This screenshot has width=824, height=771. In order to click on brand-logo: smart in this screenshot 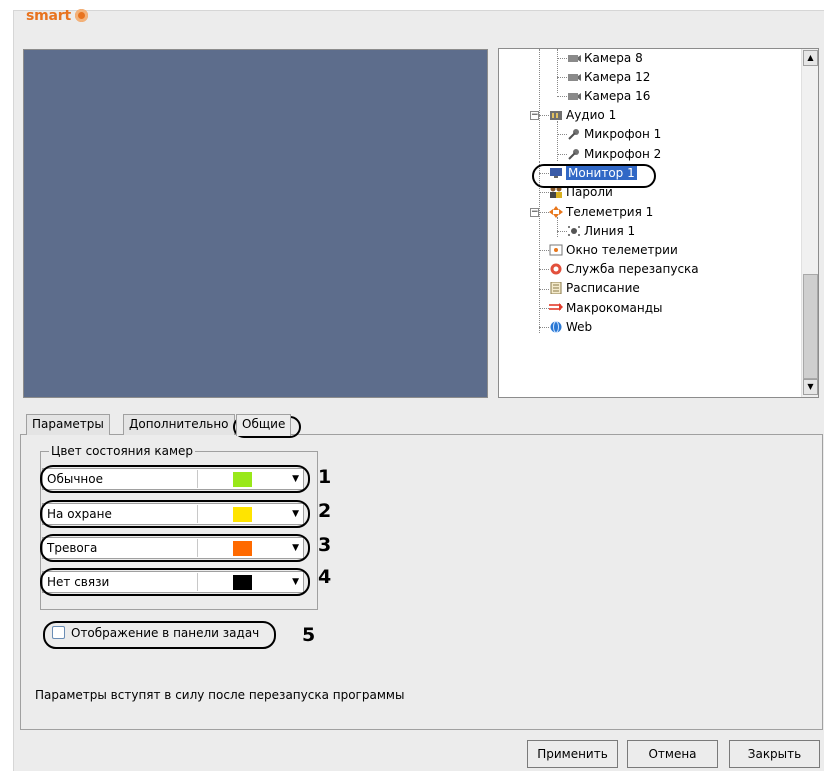, I will do `click(57, 16)`.